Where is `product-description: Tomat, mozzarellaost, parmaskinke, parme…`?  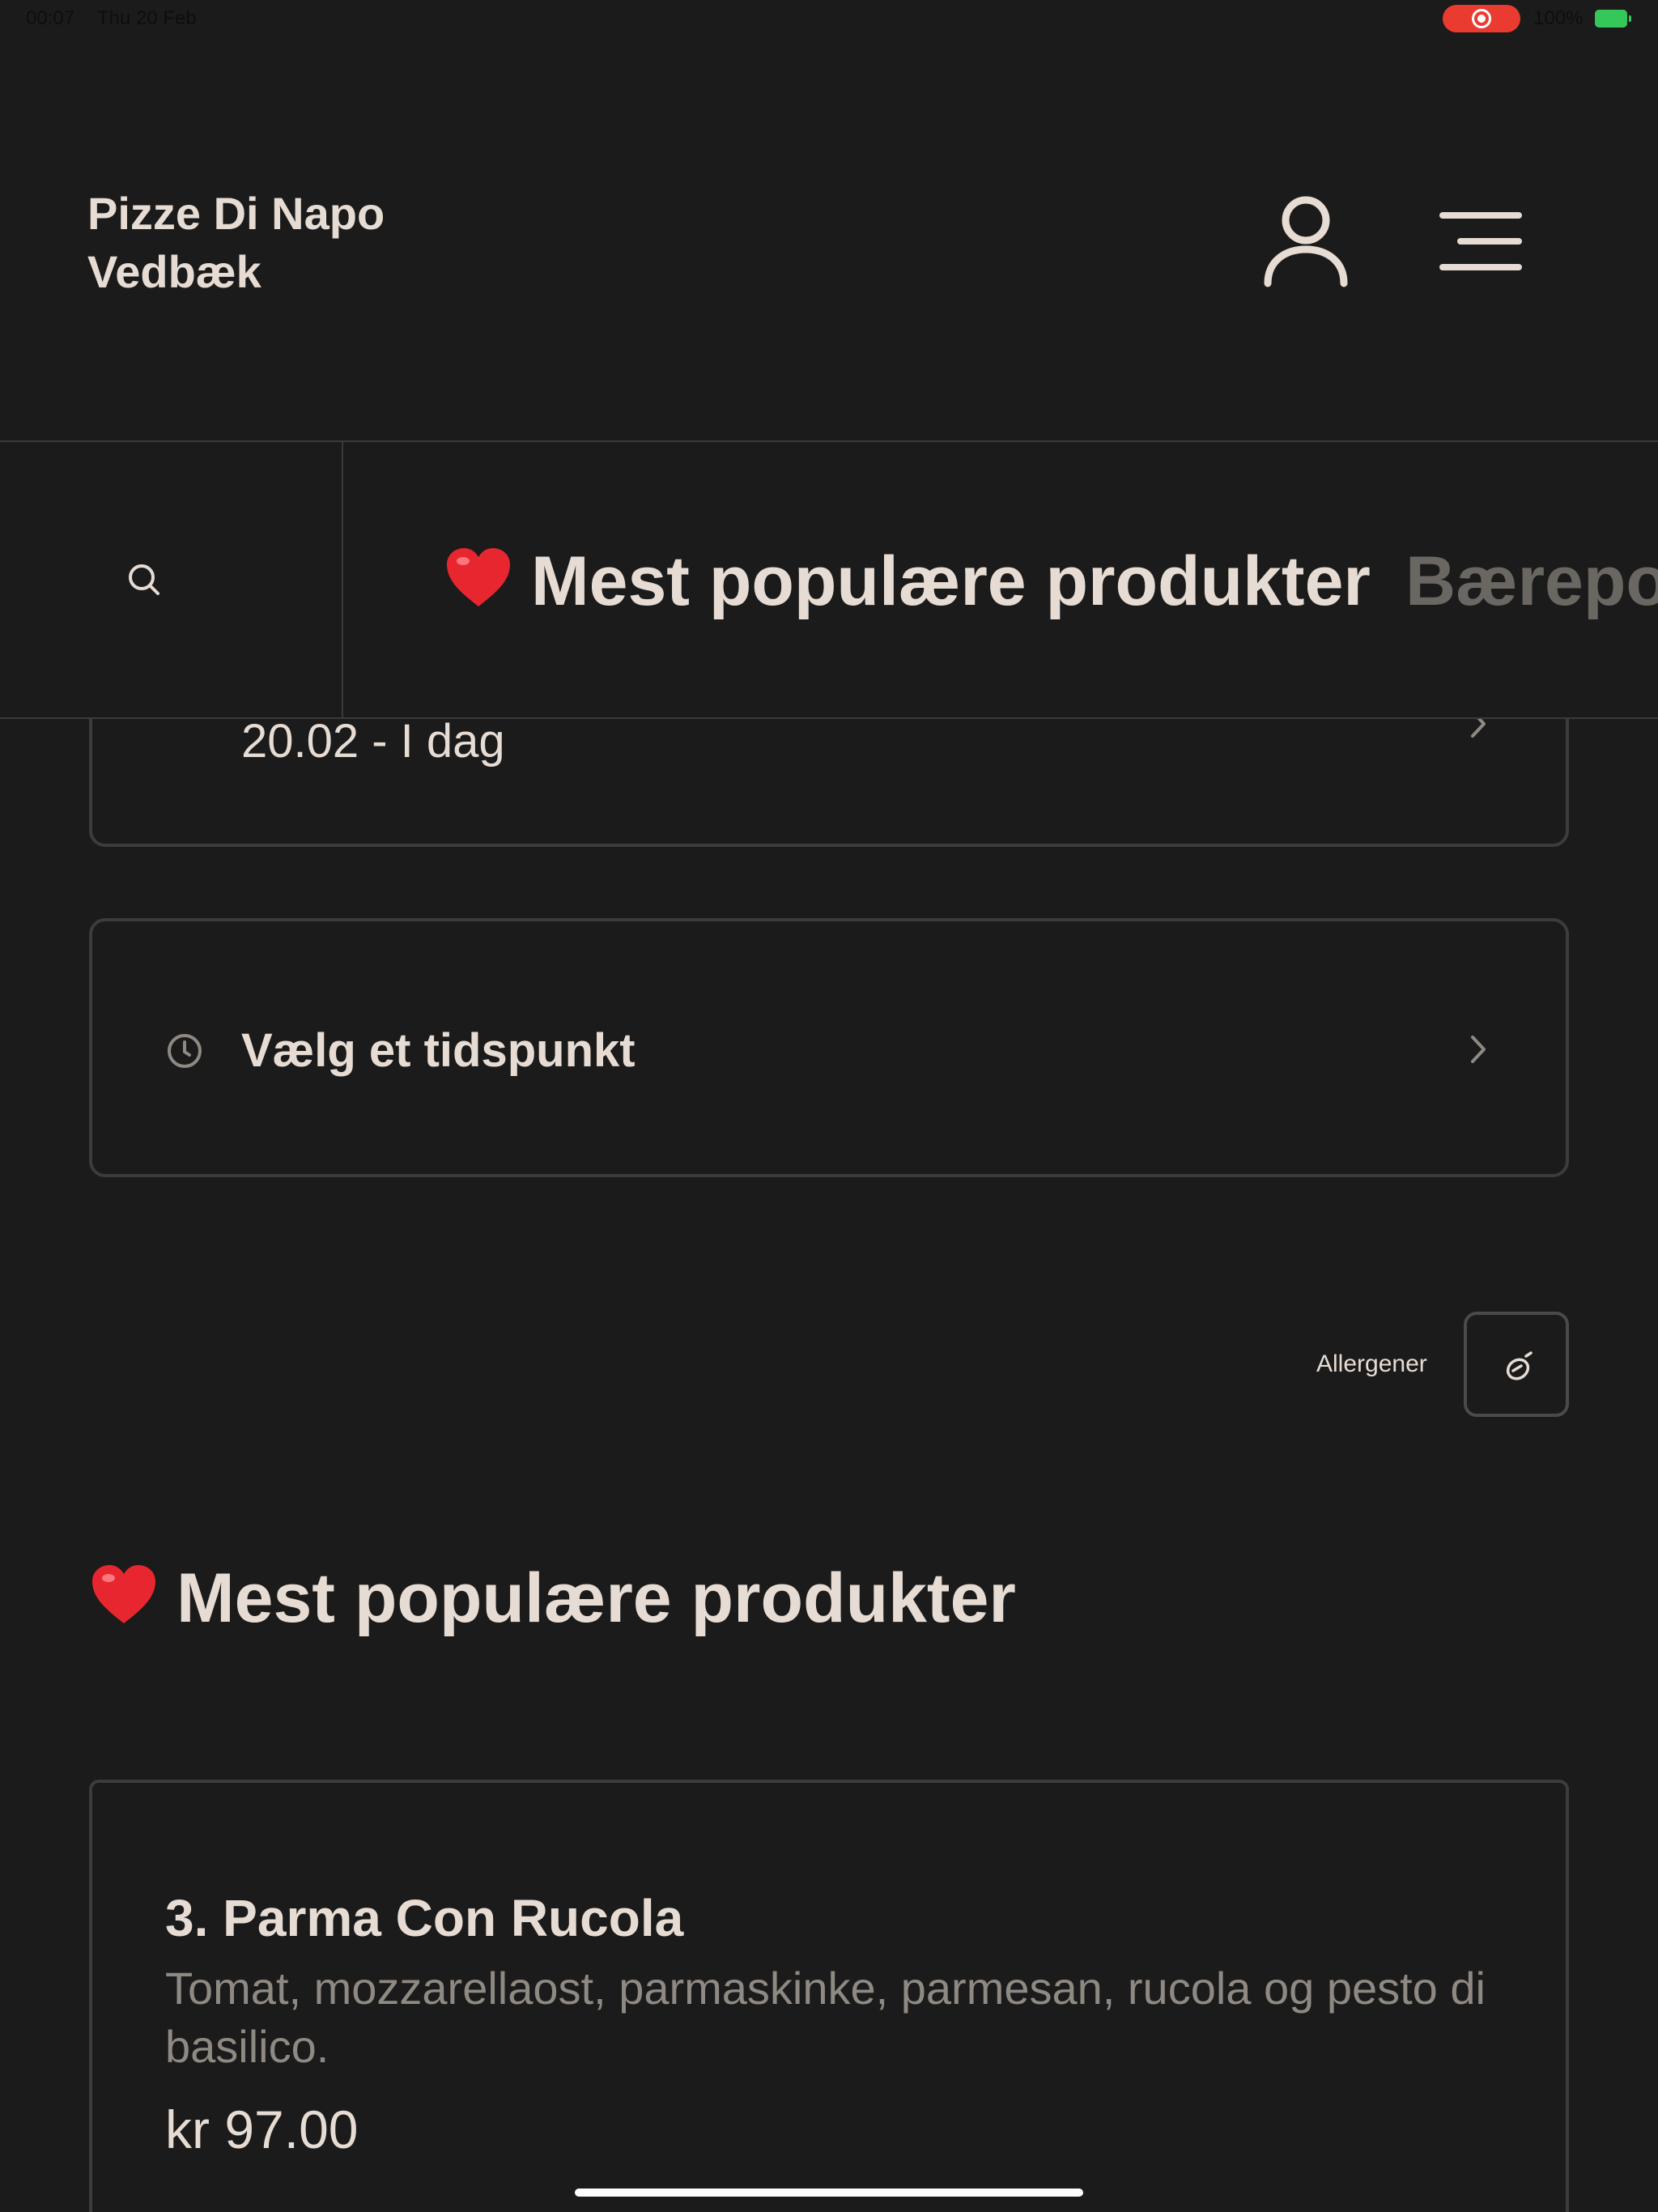
product-description: Tomat, mozzarellaost, parmaskinke, parme… is located at coordinates (825, 2017).